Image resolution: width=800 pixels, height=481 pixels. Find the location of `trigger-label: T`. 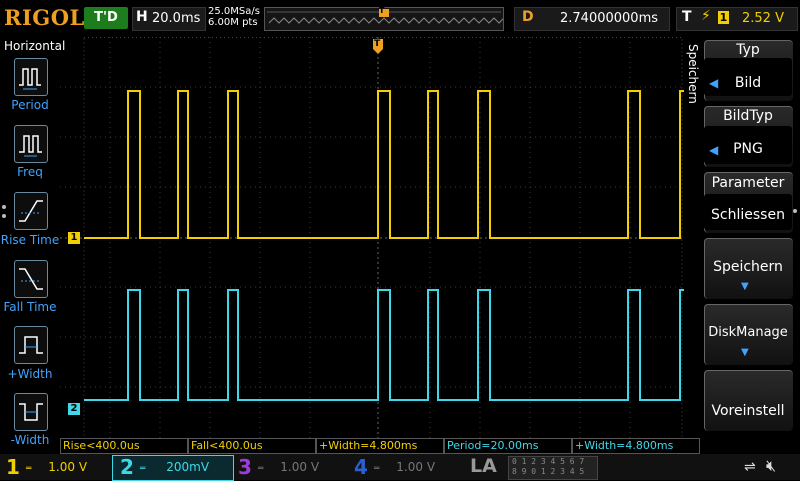

trigger-label: T is located at coordinates (687, 17).